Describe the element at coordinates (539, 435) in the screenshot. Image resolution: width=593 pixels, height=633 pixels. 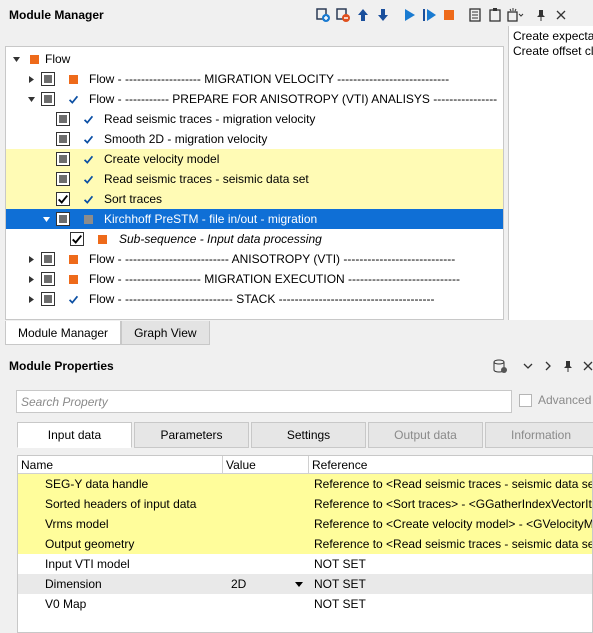
I see `tab-information: Information` at that location.